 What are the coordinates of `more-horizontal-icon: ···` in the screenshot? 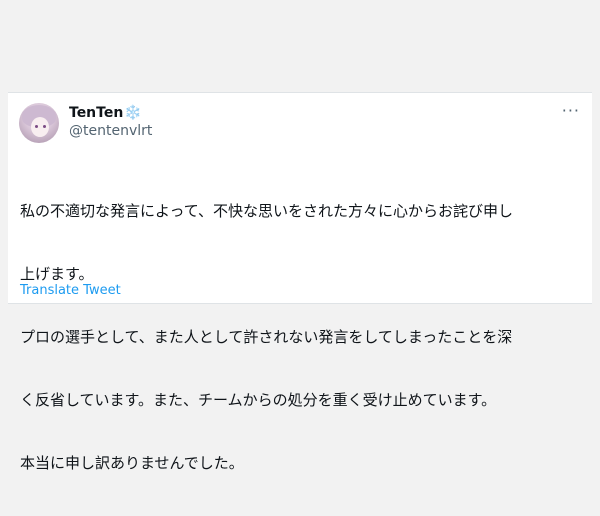 It's located at (571, 111).